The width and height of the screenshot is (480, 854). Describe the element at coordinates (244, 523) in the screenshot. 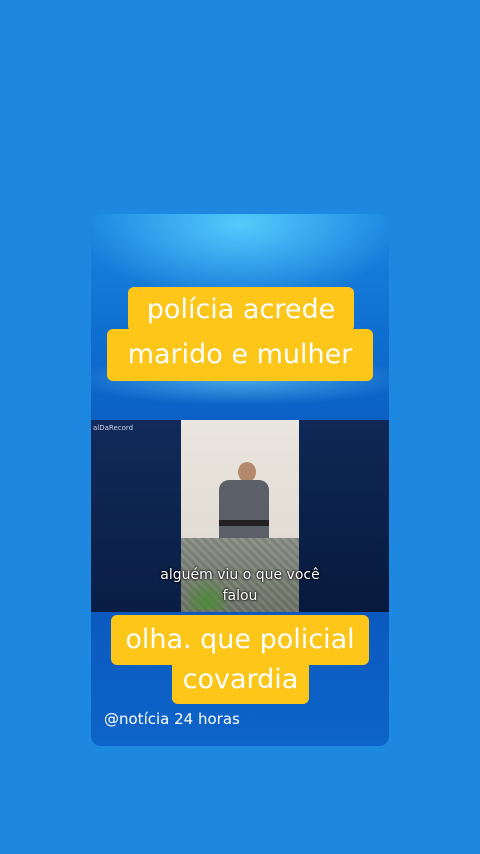

I see `officer-belt` at that location.